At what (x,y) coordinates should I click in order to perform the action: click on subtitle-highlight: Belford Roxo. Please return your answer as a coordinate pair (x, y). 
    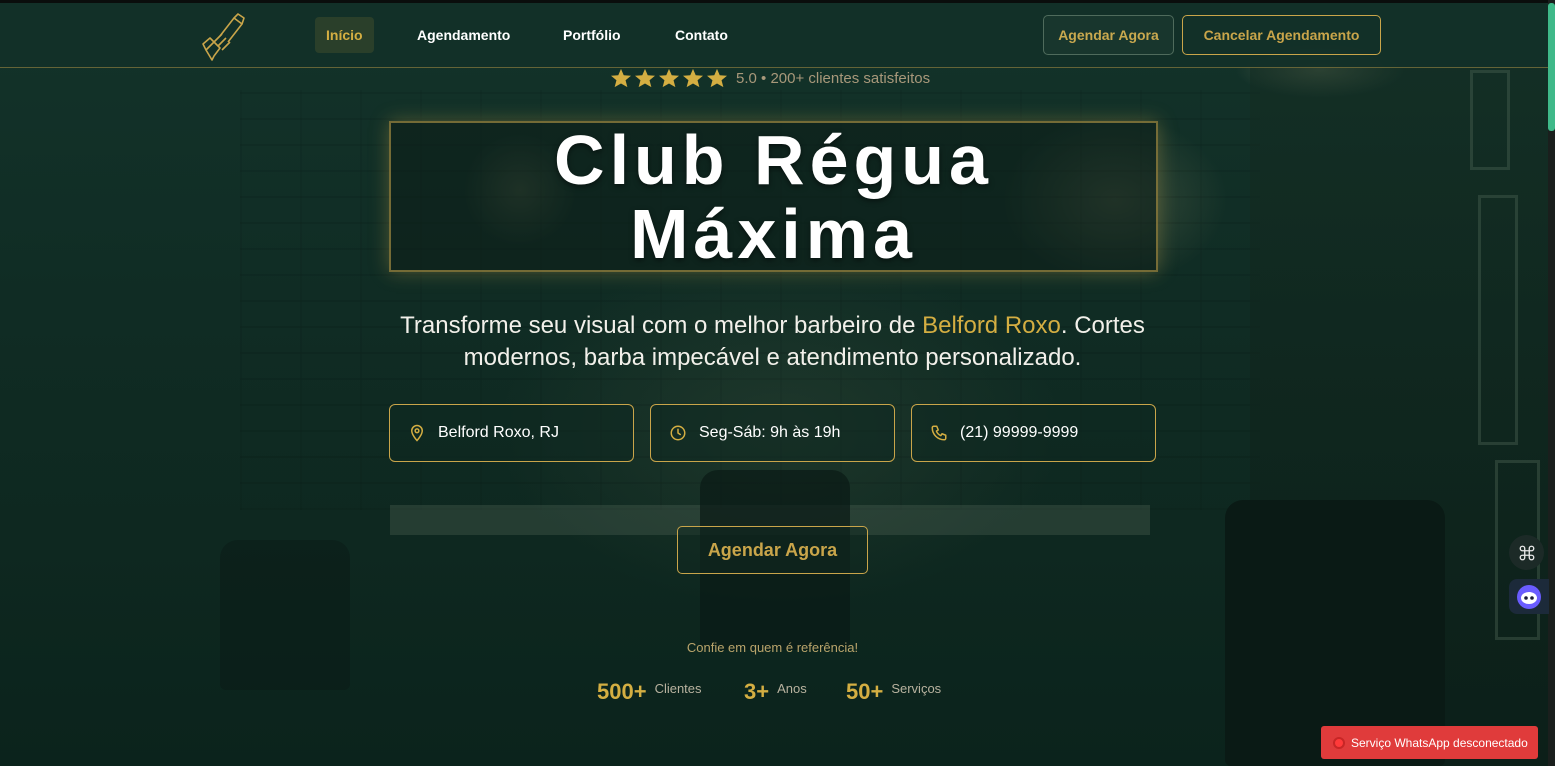
    Looking at the image, I should click on (991, 325).